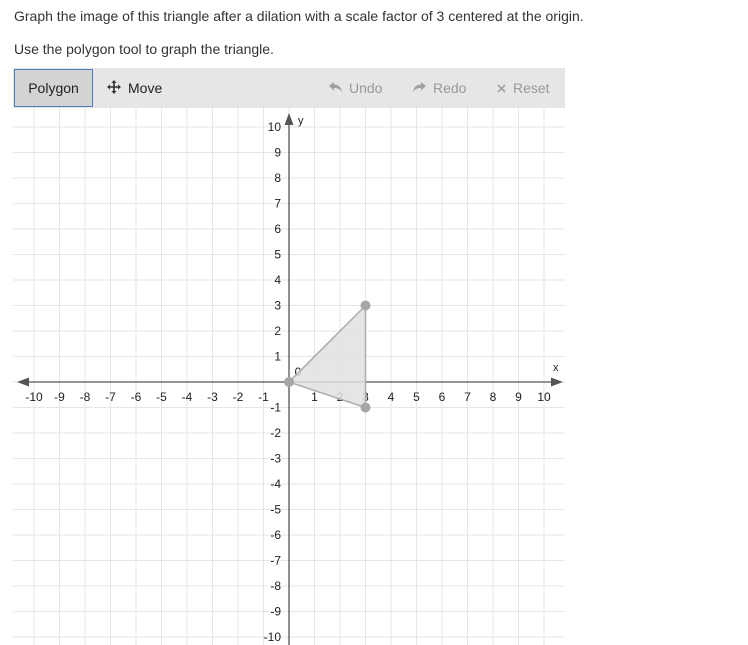  I want to click on y-tick-label: 9, so click(277, 153).